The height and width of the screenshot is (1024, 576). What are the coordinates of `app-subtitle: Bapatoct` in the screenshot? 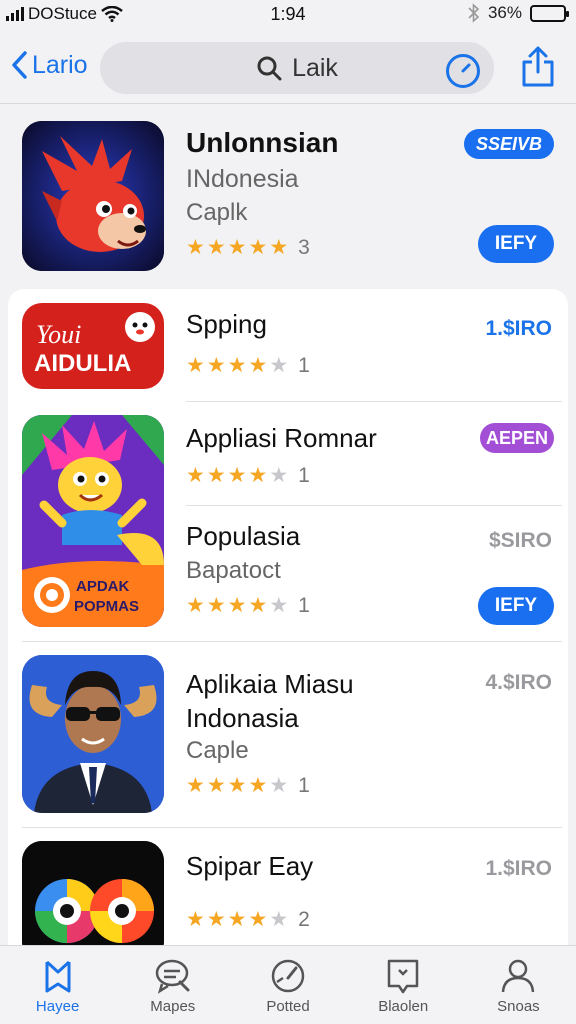 It's located at (233, 570).